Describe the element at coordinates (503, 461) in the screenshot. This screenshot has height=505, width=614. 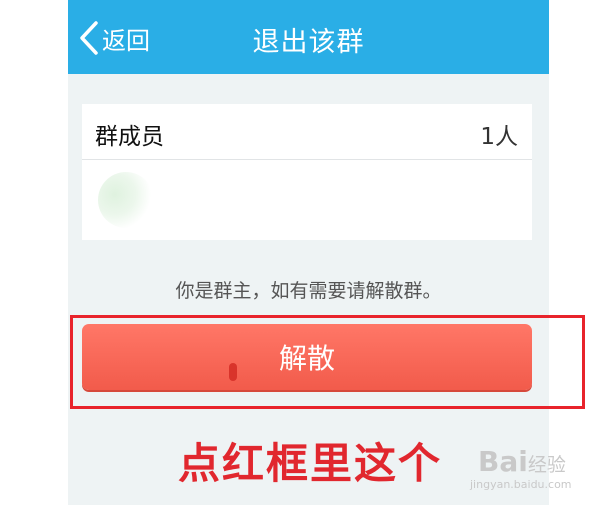
I see `watermark-logo: Bai` at that location.